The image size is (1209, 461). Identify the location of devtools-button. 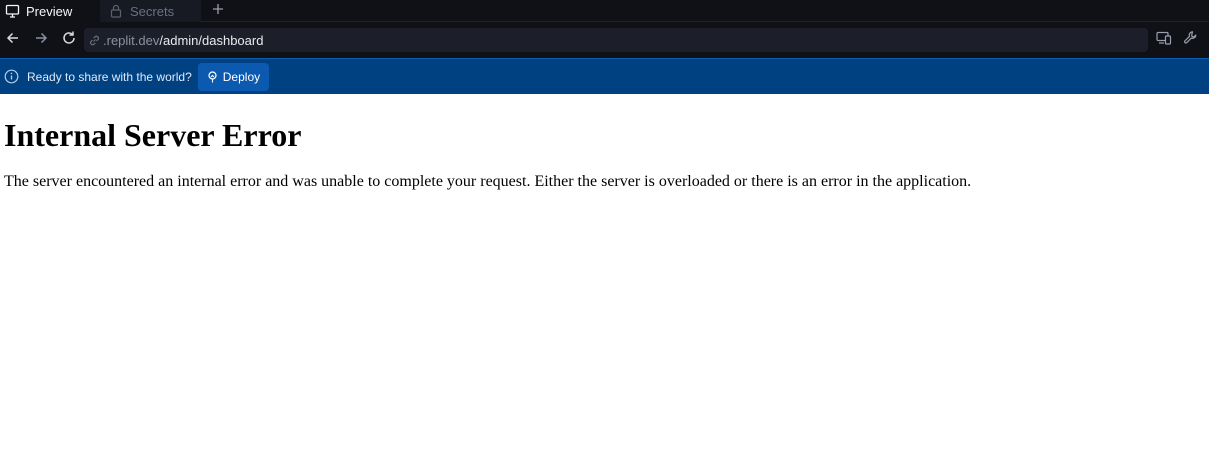
(1190, 40).